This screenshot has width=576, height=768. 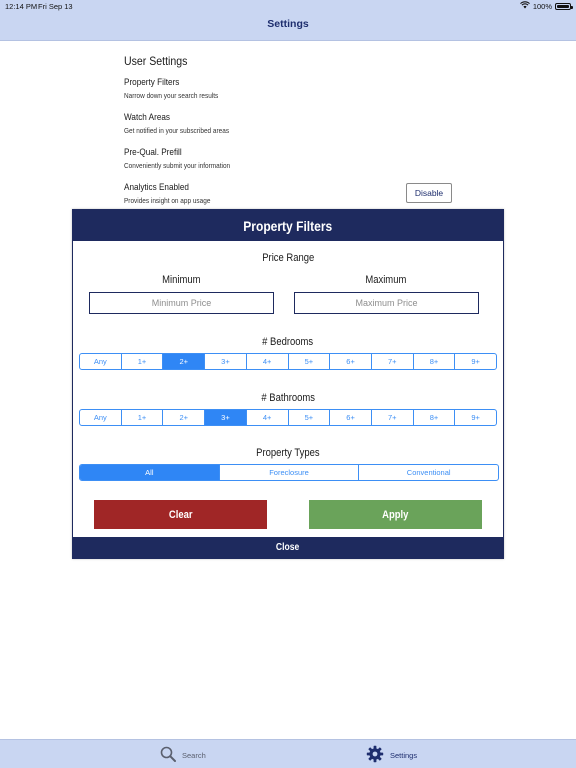 I want to click on clear-button: Clear, so click(x=180, y=514).